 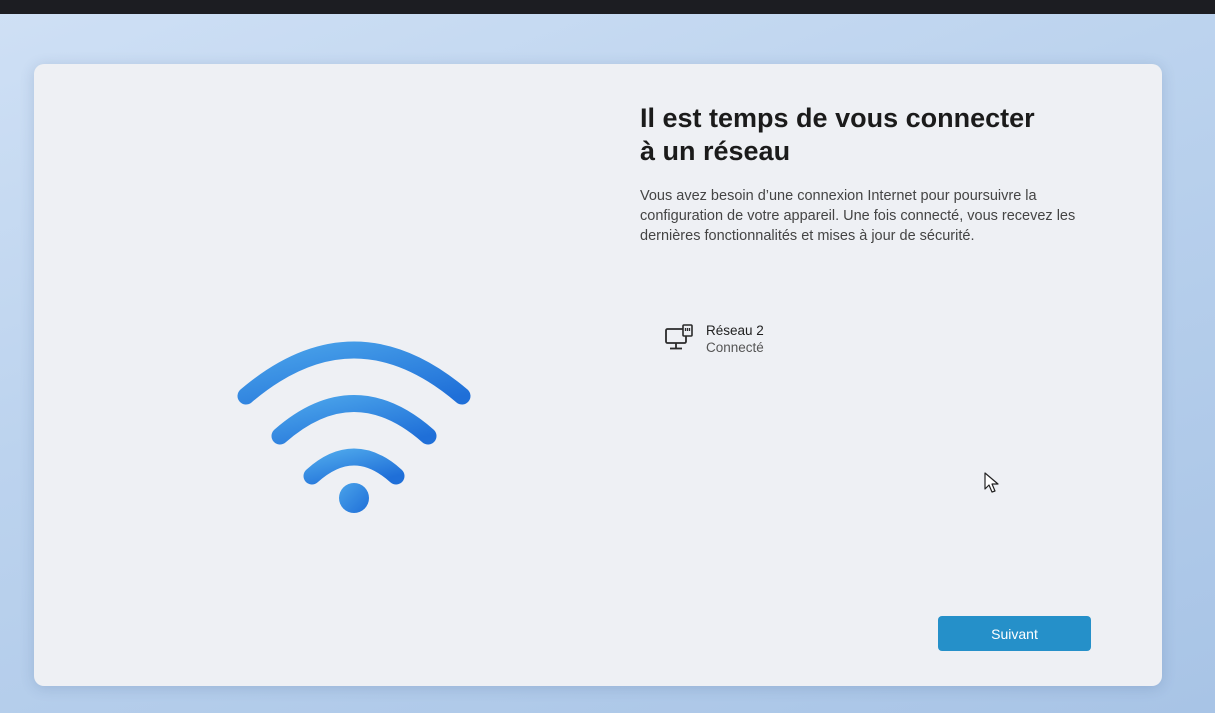 What do you see at coordinates (735, 330) in the screenshot?
I see `network-name: Réseau 2` at bounding box center [735, 330].